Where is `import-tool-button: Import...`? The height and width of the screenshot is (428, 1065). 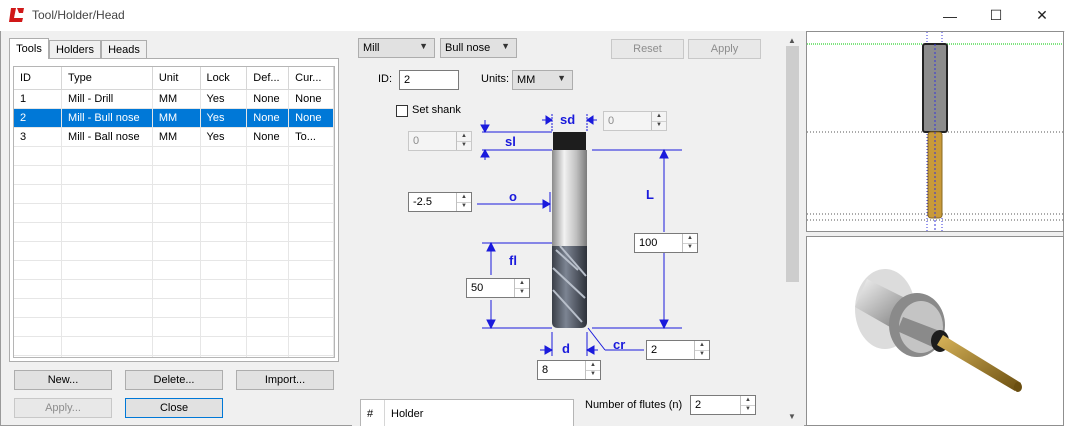
import-tool-button: Import... is located at coordinates (285, 380).